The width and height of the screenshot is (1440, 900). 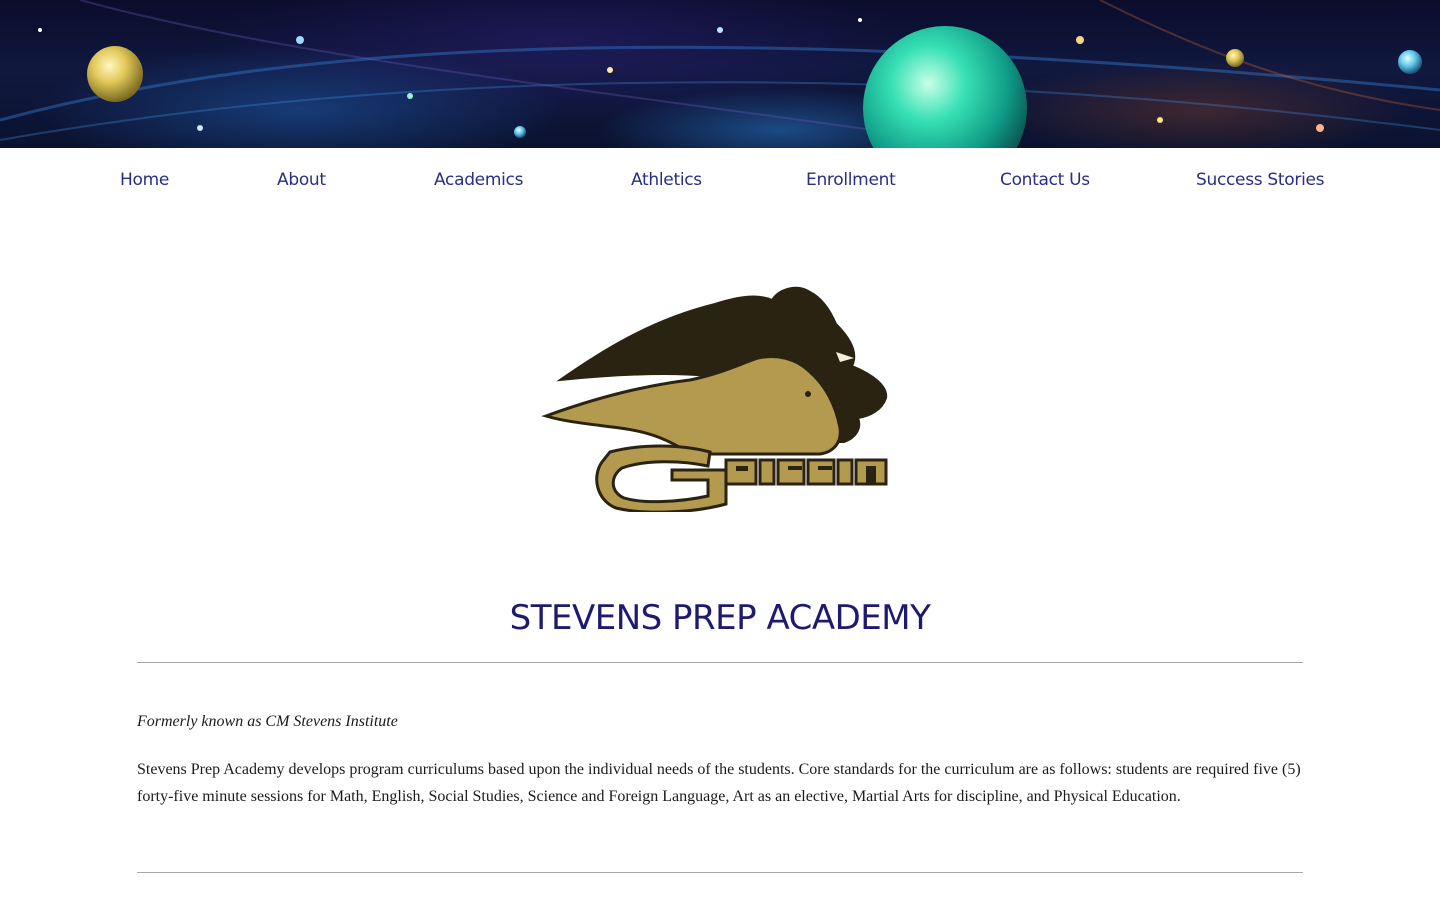 What do you see at coordinates (267, 721) in the screenshot?
I see `formerly-known-as-text: Formerly known as CM Stevens Institute` at bounding box center [267, 721].